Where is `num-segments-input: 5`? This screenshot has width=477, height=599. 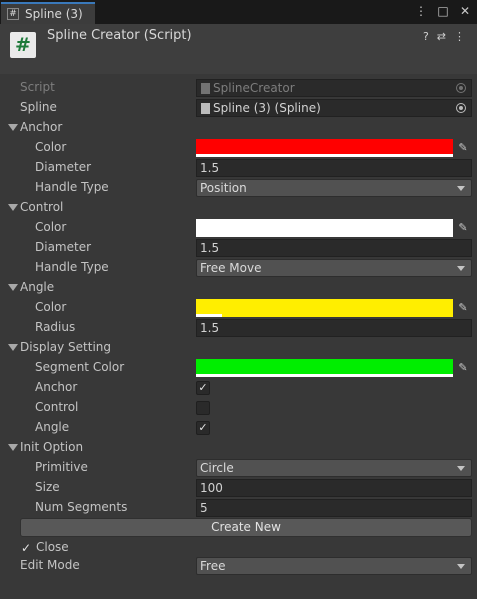
num-segments-input: 5 is located at coordinates (334, 508).